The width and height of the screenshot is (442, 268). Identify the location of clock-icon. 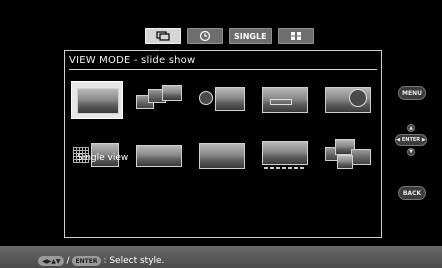
(205, 36).